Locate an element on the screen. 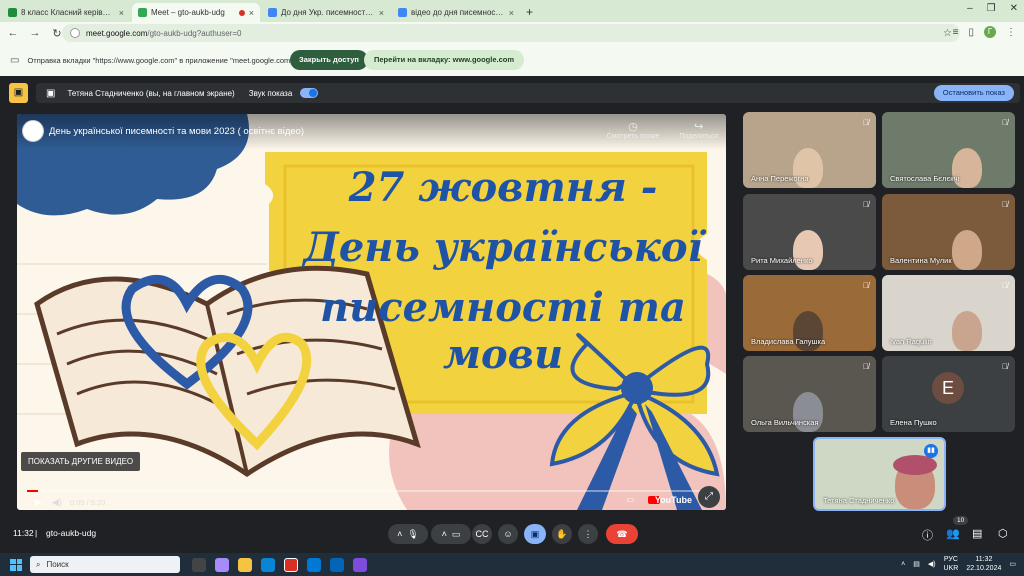  captions-icon: CC is located at coordinates (482, 534).